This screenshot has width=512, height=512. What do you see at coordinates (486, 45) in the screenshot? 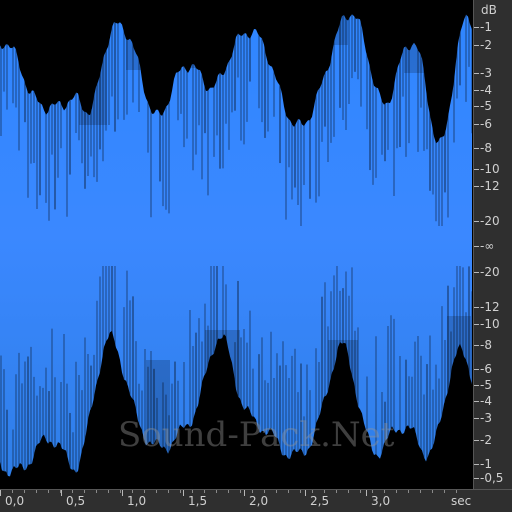
I see `db-scale-label: -2` at bounding box center [486, 45].